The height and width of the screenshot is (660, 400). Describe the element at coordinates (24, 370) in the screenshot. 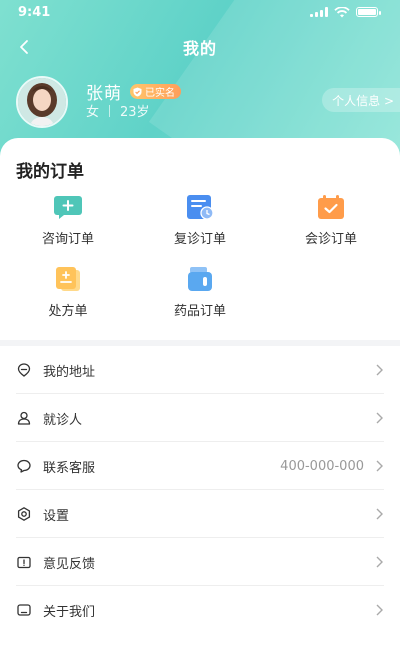

I see `location-icon` at that location.